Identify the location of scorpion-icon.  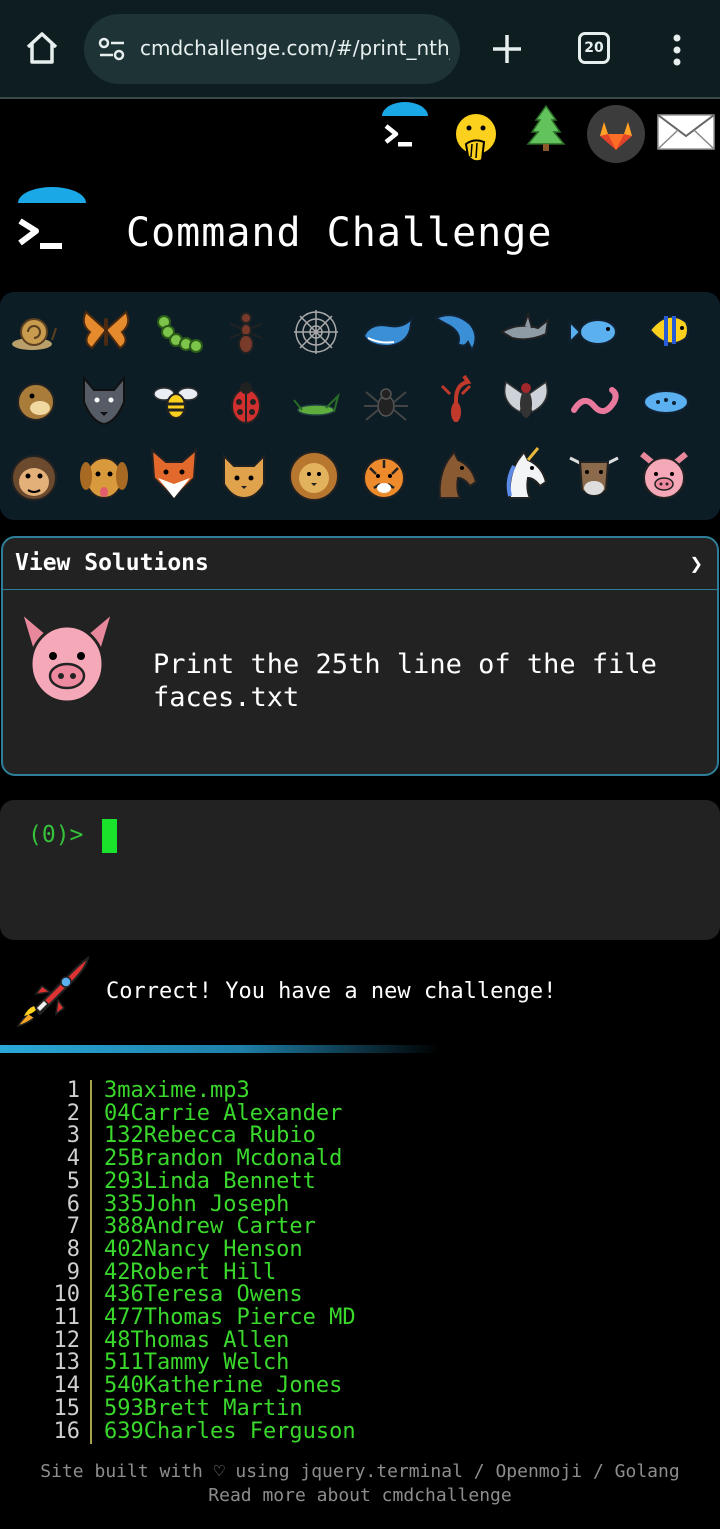
(456, 400).